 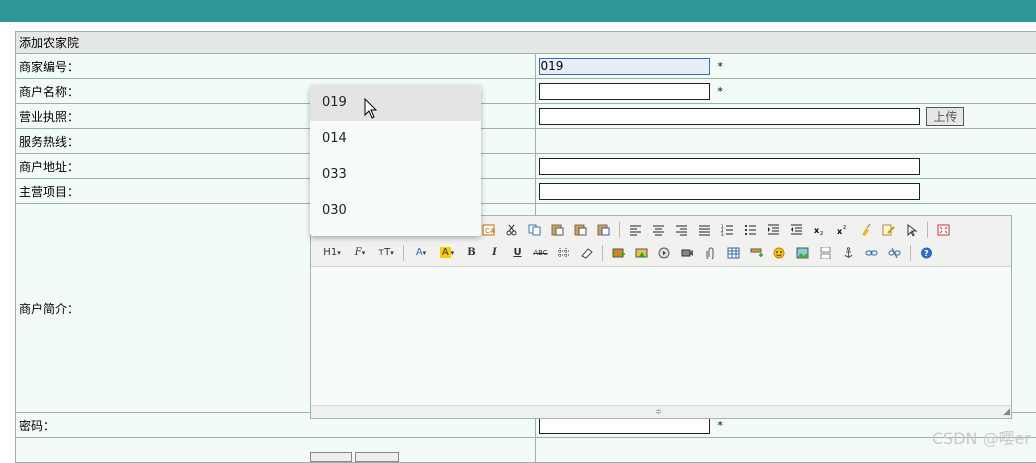 I want to click on subscript-icon: x2, so click(x=819, y=229).